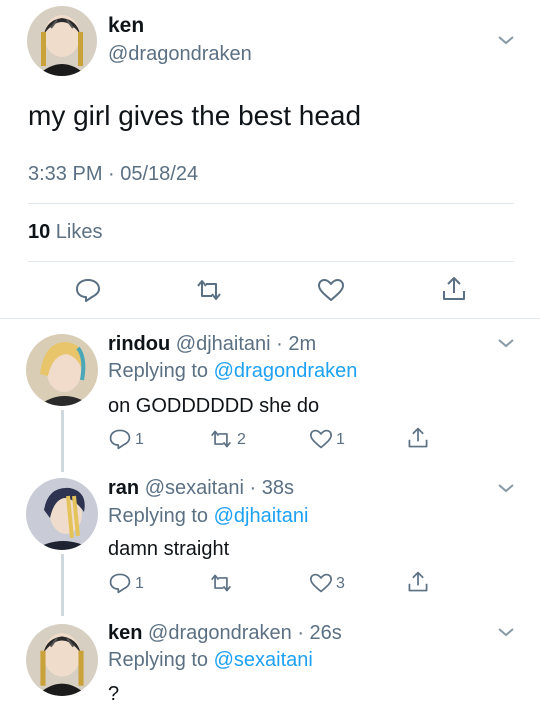 This screenshot has height=709, width=540. Describe the element at coordinates (180, 54) in the screenshot. I see `author-handle: @dragondraken` at that location.